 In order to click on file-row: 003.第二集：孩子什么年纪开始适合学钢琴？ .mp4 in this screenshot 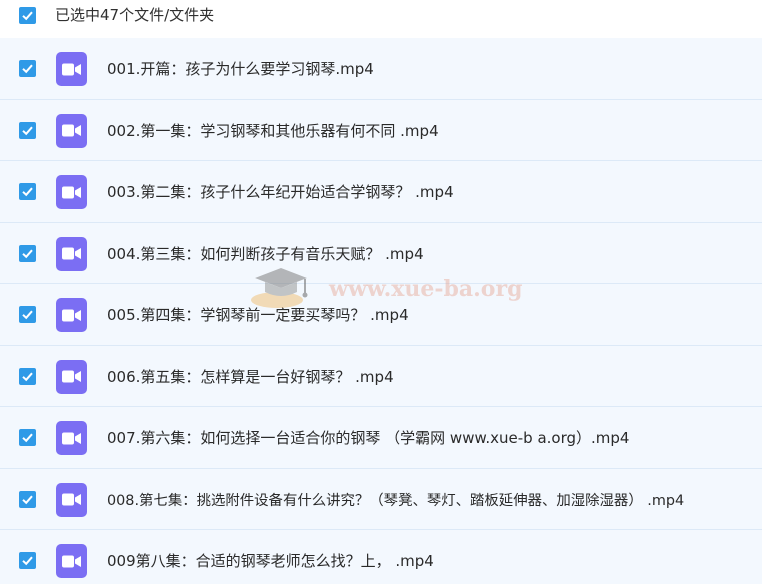, I will do `click(381, 192)`.